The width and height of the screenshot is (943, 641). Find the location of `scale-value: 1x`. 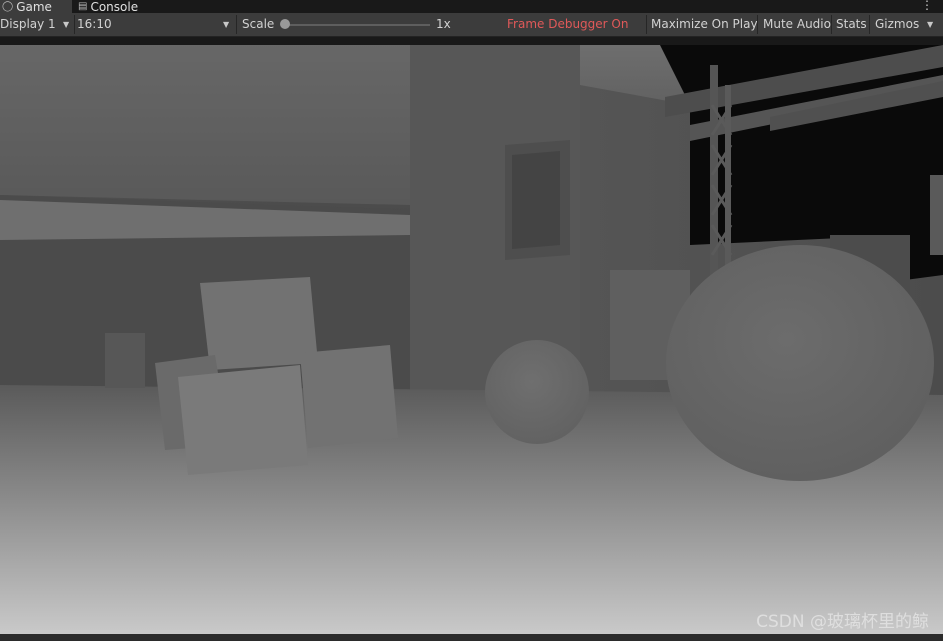

scale-value: 1x is located at coordinates (443, 24).